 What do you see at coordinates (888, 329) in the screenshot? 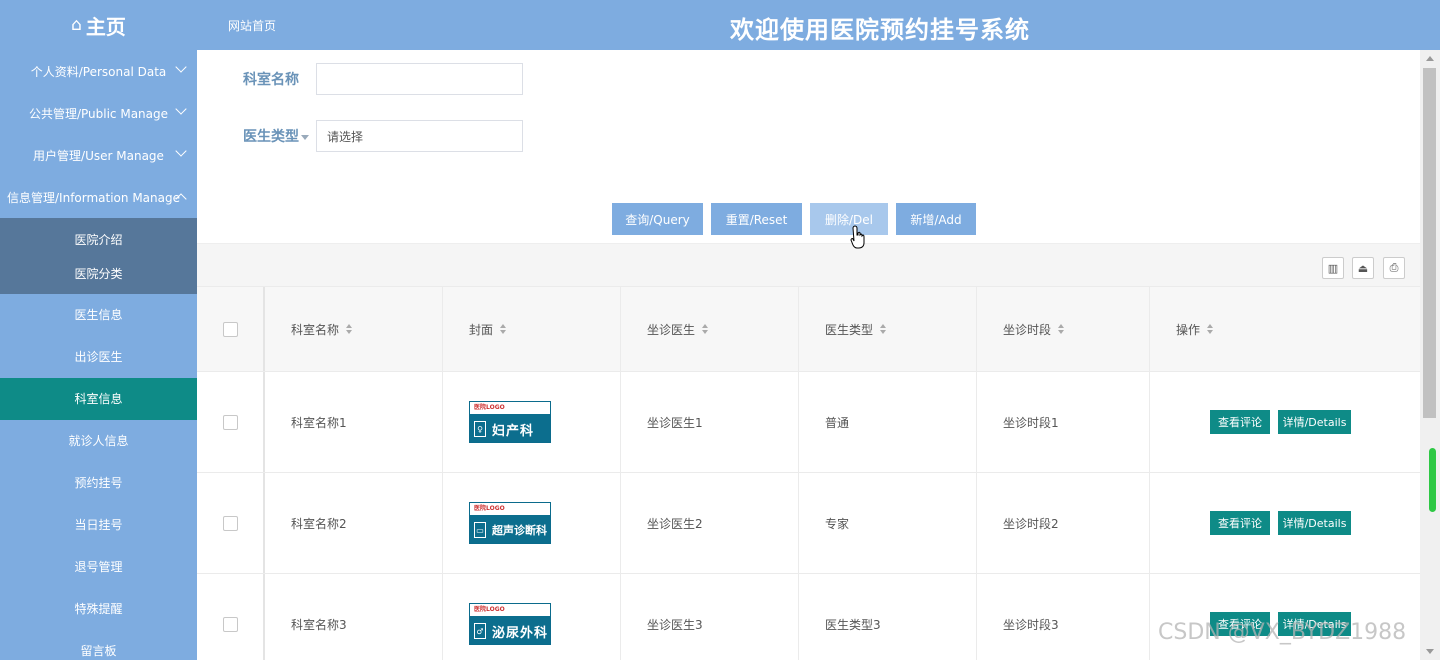
I see `header-doctor-type: 医生类型` at bounding box center [888, 329].